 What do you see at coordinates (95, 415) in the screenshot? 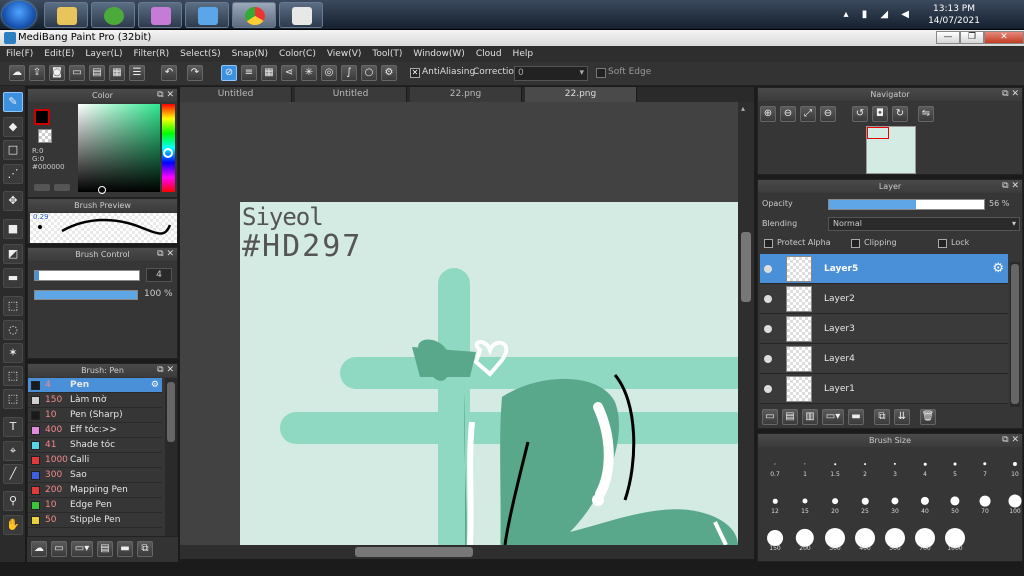
I see `brush-list-item: 10 Pen (Sharp)` at bounding box center [95, 415].